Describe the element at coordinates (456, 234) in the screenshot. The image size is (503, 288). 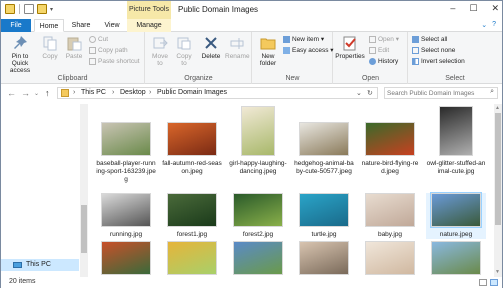
I see `file-name: nature.jpeg` at that location.